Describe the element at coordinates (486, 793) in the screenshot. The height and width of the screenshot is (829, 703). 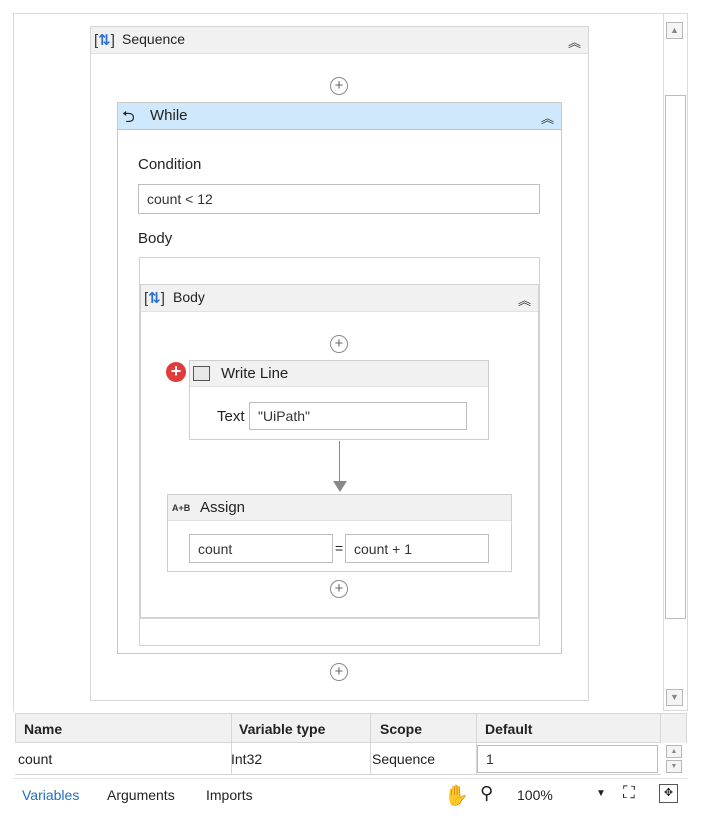
I see `zoom-icon: ⚲` at that location.